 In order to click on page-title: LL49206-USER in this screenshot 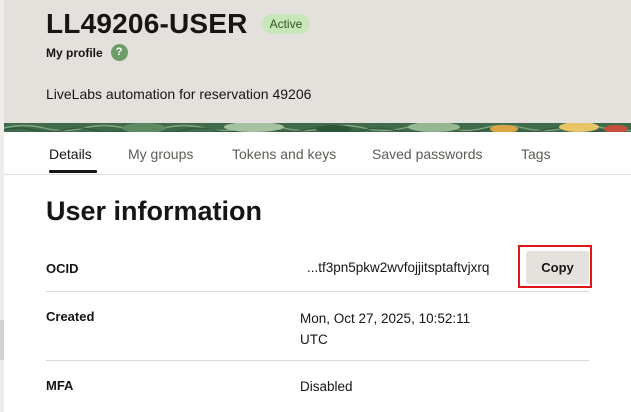, I will do `click(147, 23)`.